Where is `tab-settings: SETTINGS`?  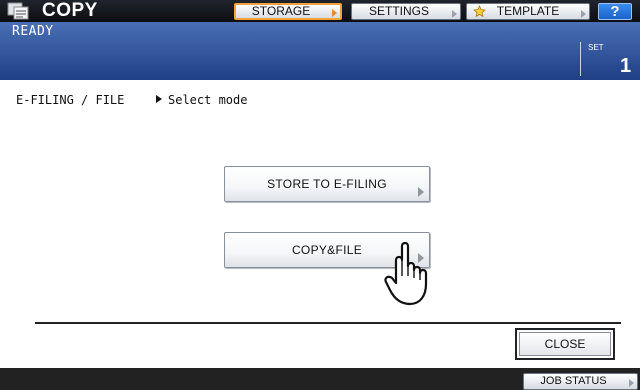
tab-settings: SETTINGS is located at coordinates (406, 11).